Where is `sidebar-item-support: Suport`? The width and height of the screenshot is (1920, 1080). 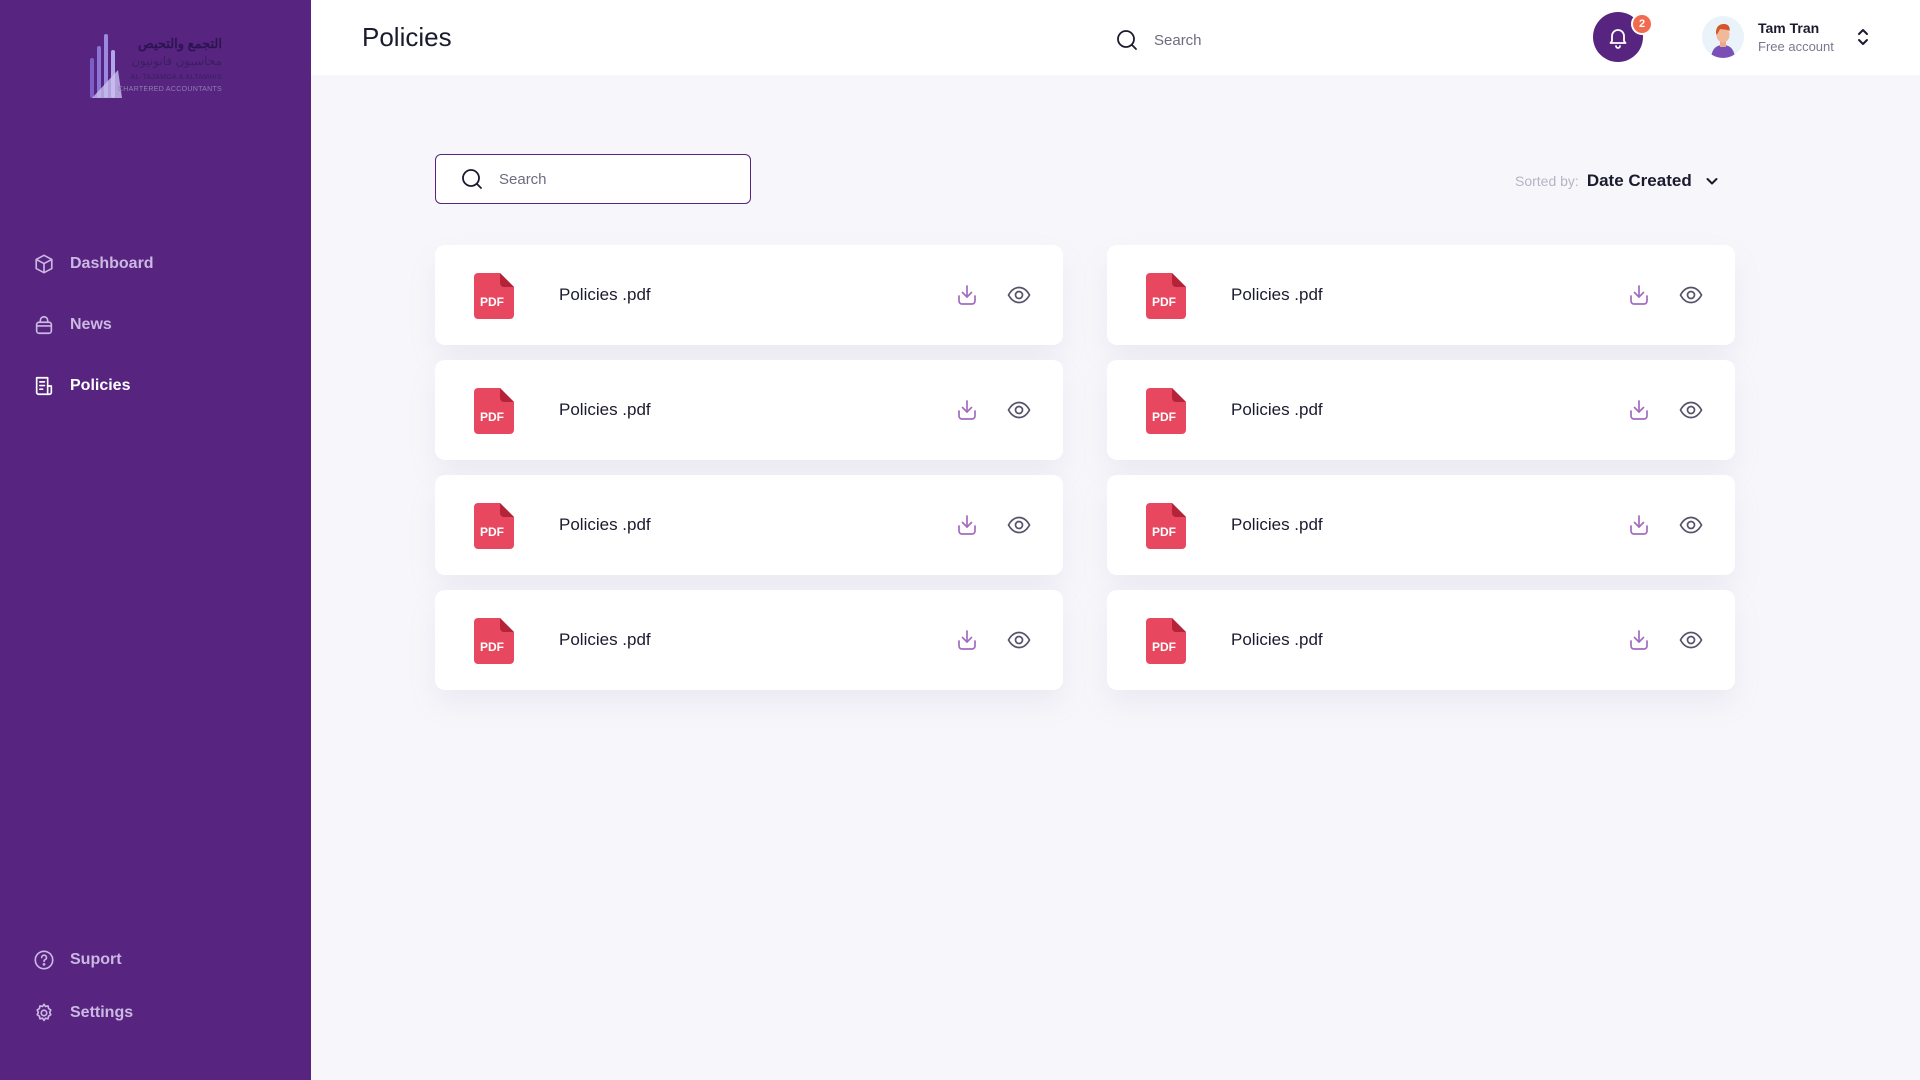 sidebar-item-support: Suport is located at coordinates (77, 960).